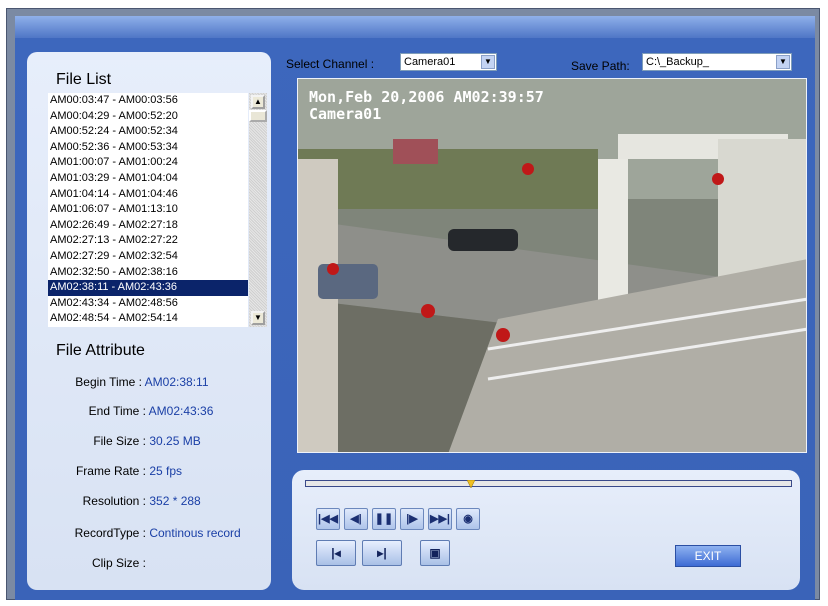  Describe the element at coordinates (148, 195) in the screenshot. I see `file-list-item: AM01:04:14 - AM01:04:46` at that location.